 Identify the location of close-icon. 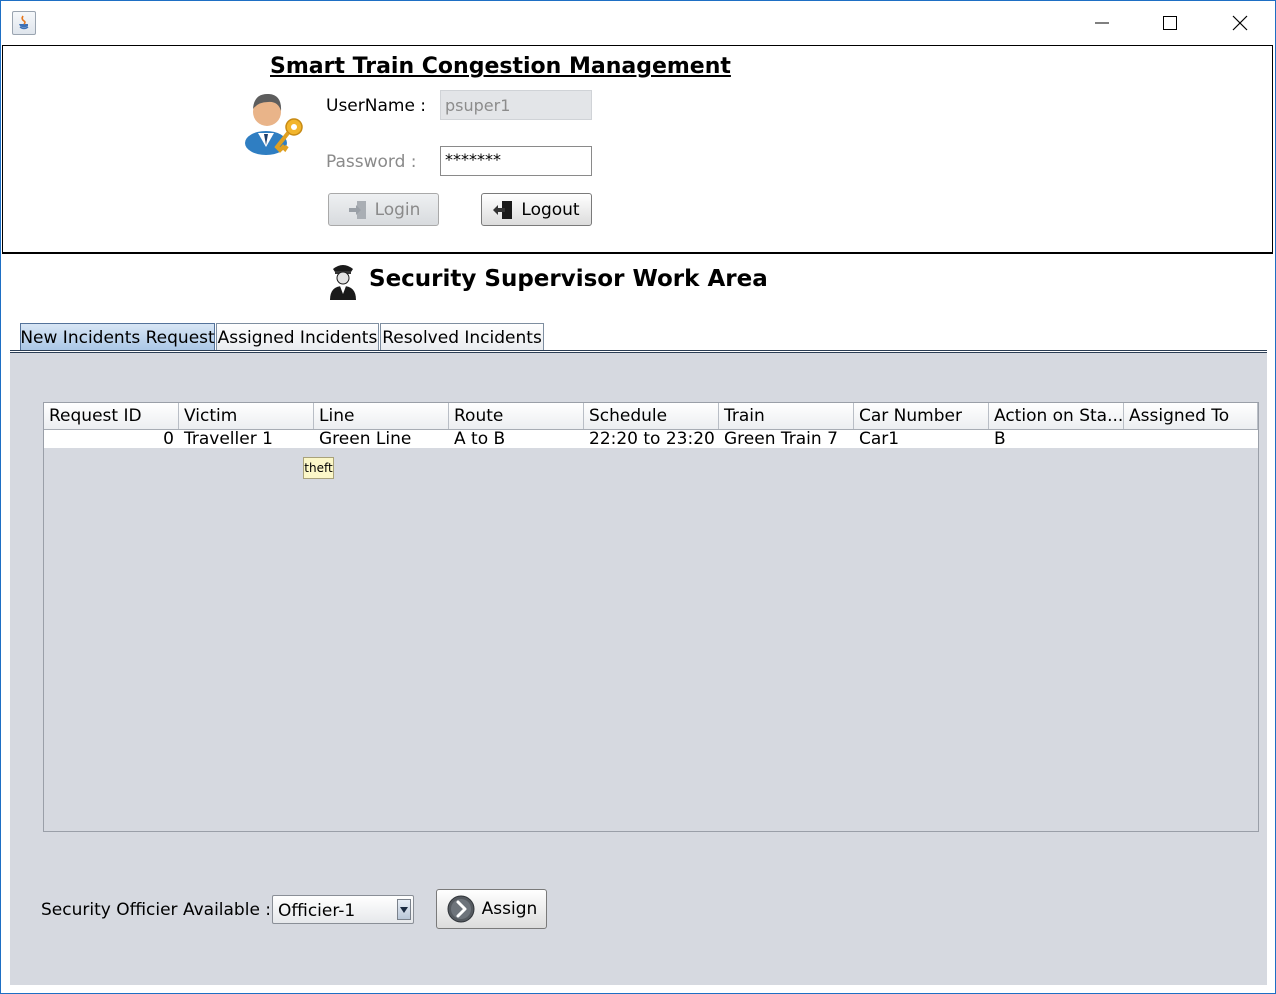
(1240, 23).